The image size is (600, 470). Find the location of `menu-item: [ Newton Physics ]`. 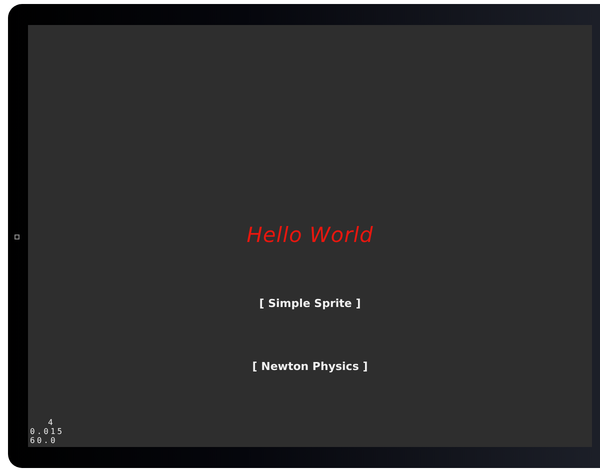

menu-item: [ Newton Physics ] is located at coordinates (310, 366).